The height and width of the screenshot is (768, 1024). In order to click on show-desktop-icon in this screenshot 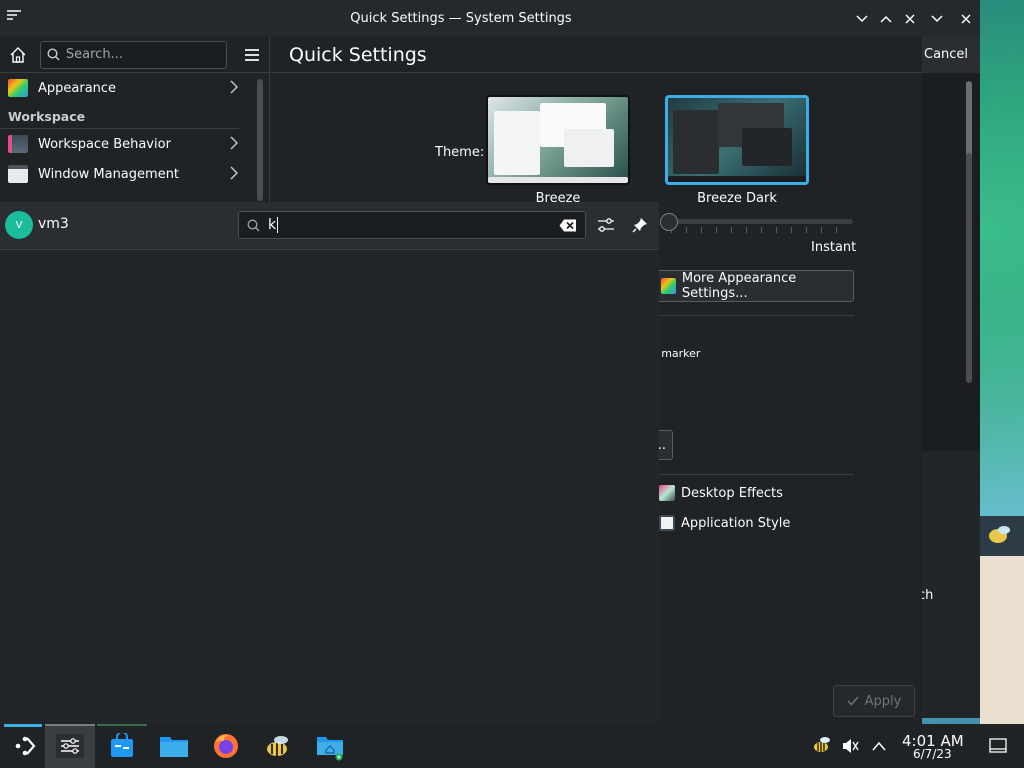, I will do `click(998, 748)`.